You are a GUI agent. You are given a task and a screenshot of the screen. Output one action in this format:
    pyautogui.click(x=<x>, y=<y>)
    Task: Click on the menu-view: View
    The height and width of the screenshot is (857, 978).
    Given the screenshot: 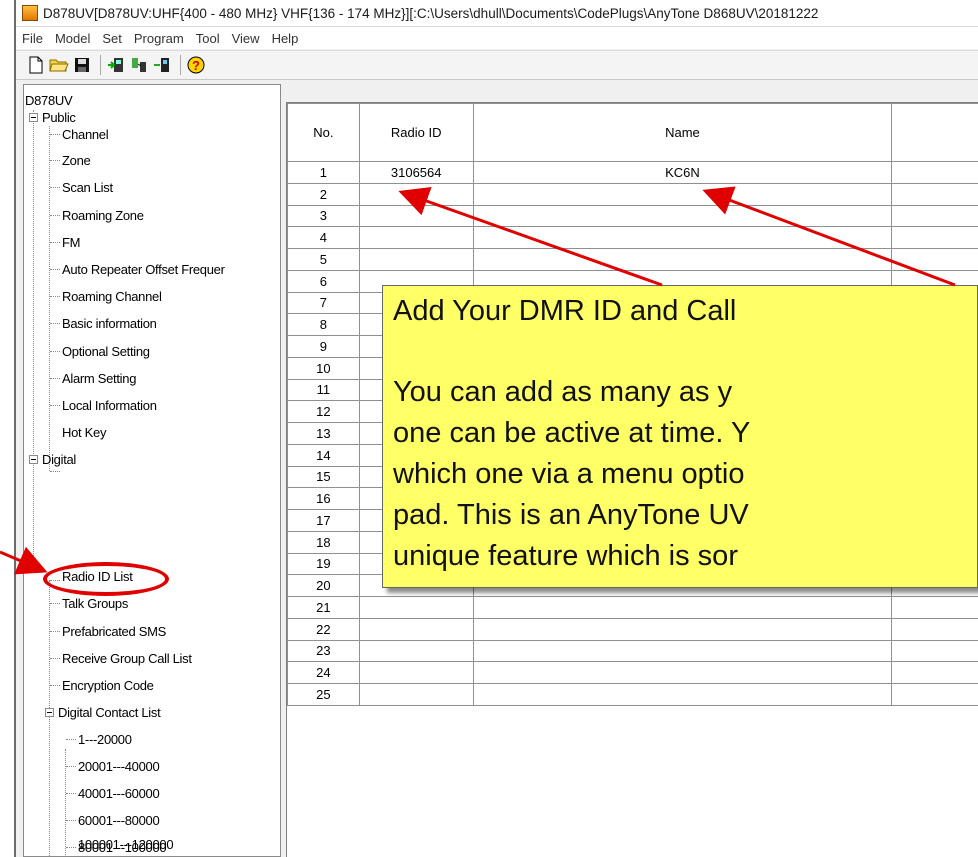 What is the action you would take?
    pyautogui.click(x=246, y=38)
    